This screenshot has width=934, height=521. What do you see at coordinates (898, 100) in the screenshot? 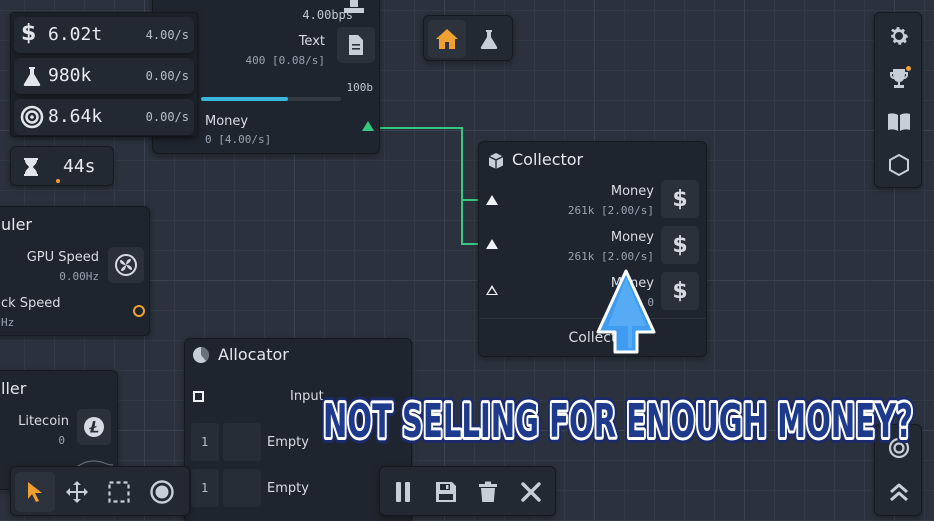
I see `side-toolbar` at bounding box center [898, 100].